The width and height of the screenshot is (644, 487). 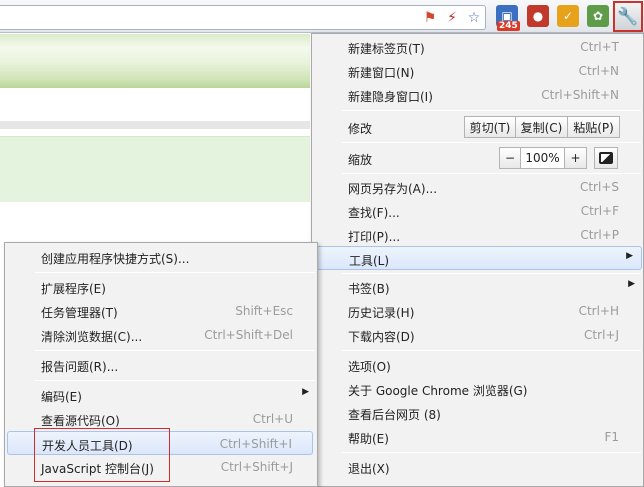 I want to click on fullscreen-button, so click(x=606, y=158).